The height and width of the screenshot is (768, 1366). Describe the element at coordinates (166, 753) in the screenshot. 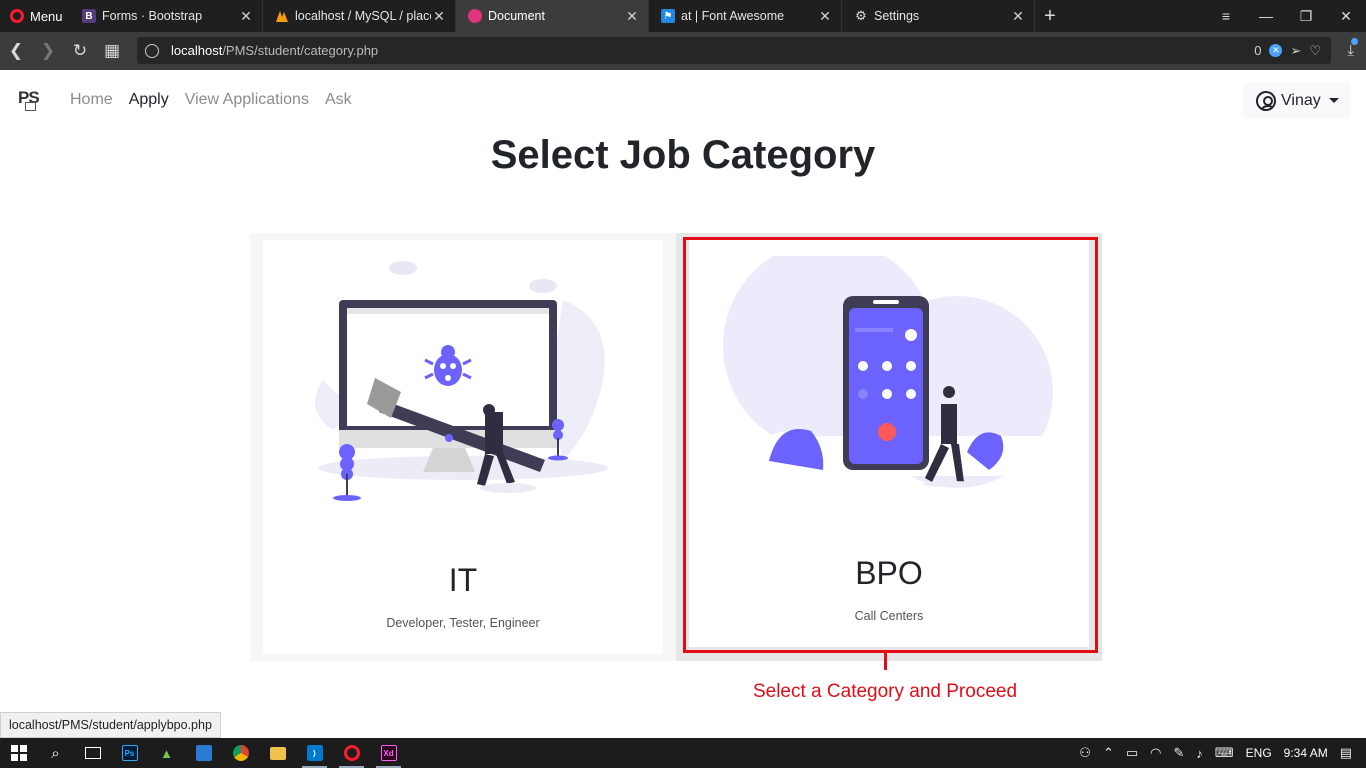

I see `android-studio-icon: ▲` at that location.